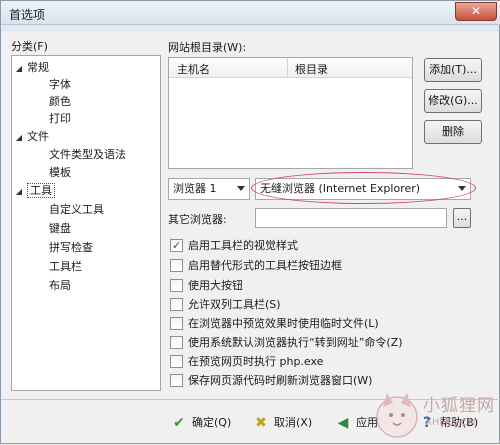  What do you see at coordinates (31, 67) in the screenshot?
I see `tree-item-general: ◢ 常规` at bounding box center [31, 67].